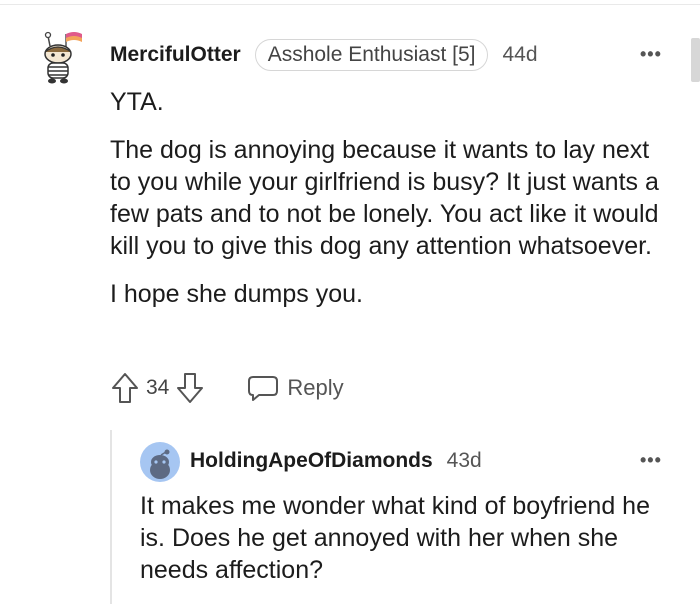  I want to click on speech-bubble-icon, so click(263, 388).